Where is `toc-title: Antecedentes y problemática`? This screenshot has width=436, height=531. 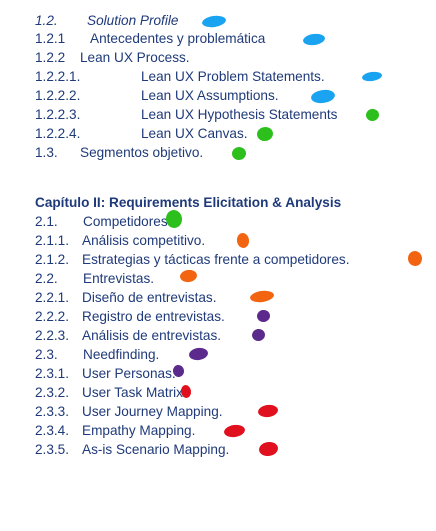 toc-title: Antecedentes y problemática is located at coordinates (178, 38).